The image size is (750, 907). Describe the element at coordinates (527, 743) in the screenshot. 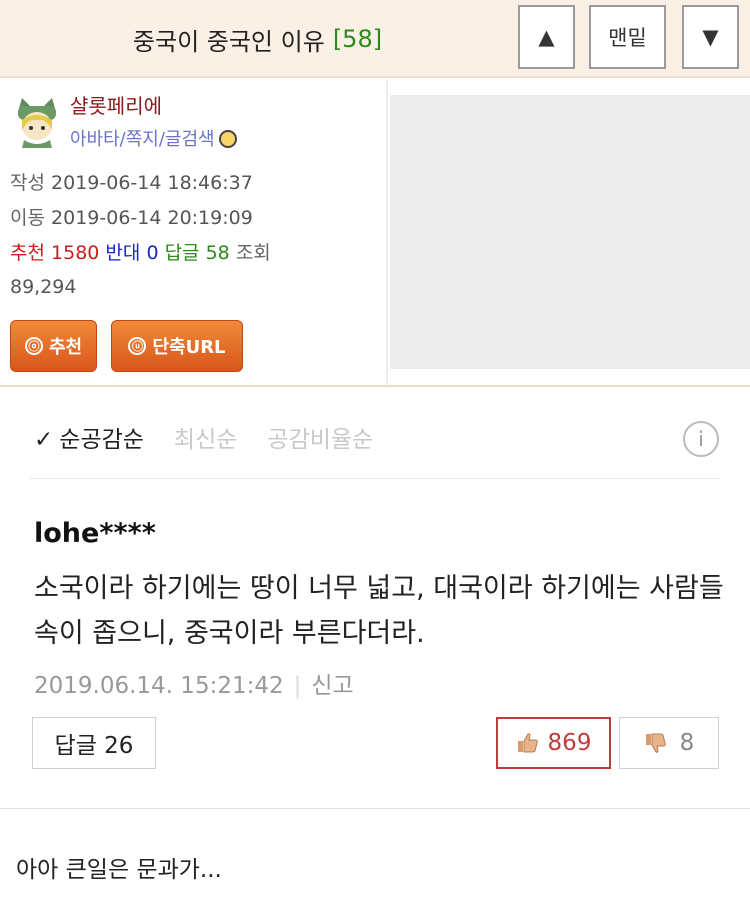

I see `thumbs-up-icon` at that location.